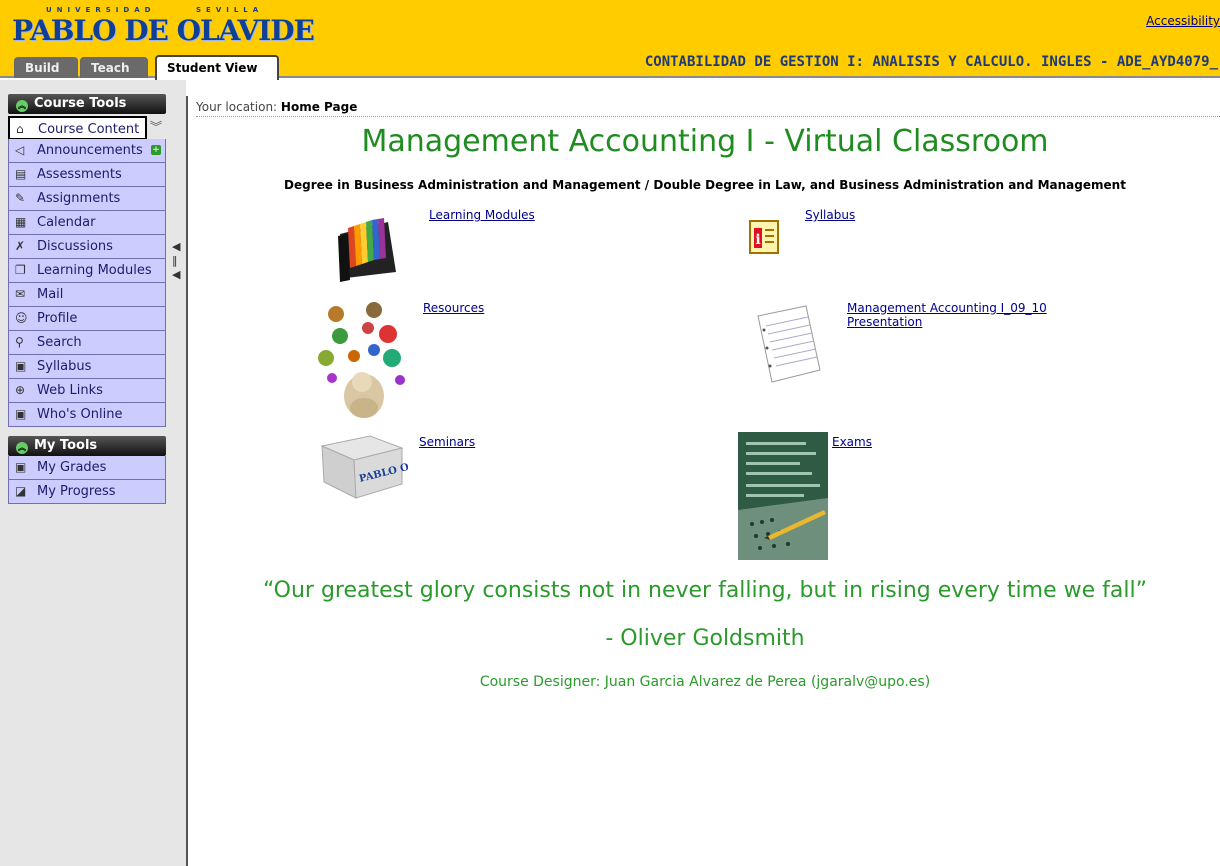  What do you see at coordinates (364, 362) in the screenshot?
I see `juggler-image` at bounding box center [364, 362].